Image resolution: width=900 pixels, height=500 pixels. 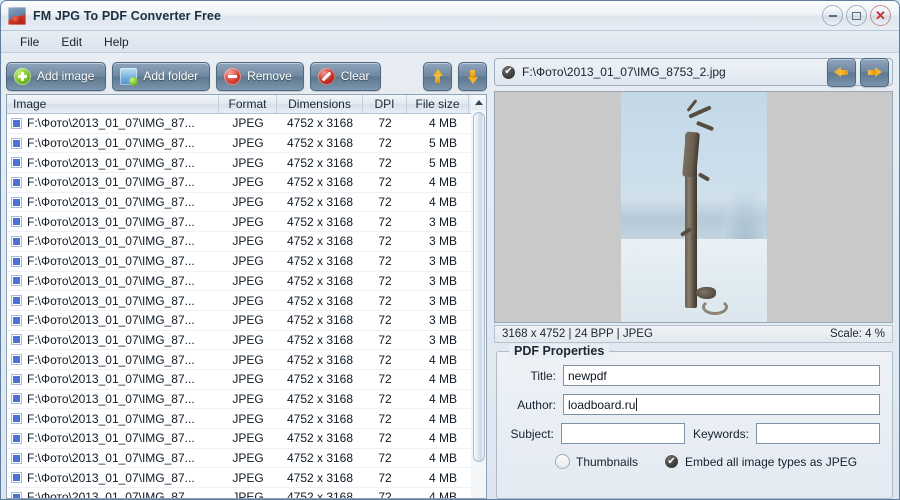 I want to click on include-file-checkbox: ✔, so click(x=508, y=72).